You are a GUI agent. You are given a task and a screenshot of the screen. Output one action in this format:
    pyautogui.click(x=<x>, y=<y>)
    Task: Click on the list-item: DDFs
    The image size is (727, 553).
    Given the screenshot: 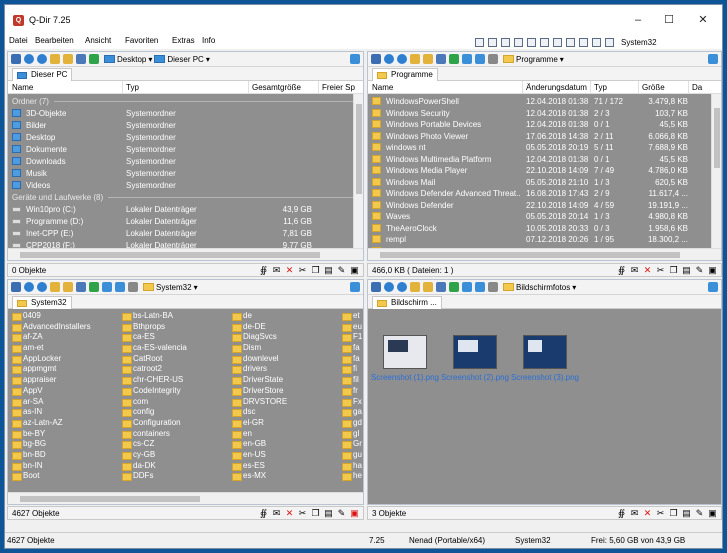 What is the action you would take?
    pyautogui.click(x=153, y=476)
    